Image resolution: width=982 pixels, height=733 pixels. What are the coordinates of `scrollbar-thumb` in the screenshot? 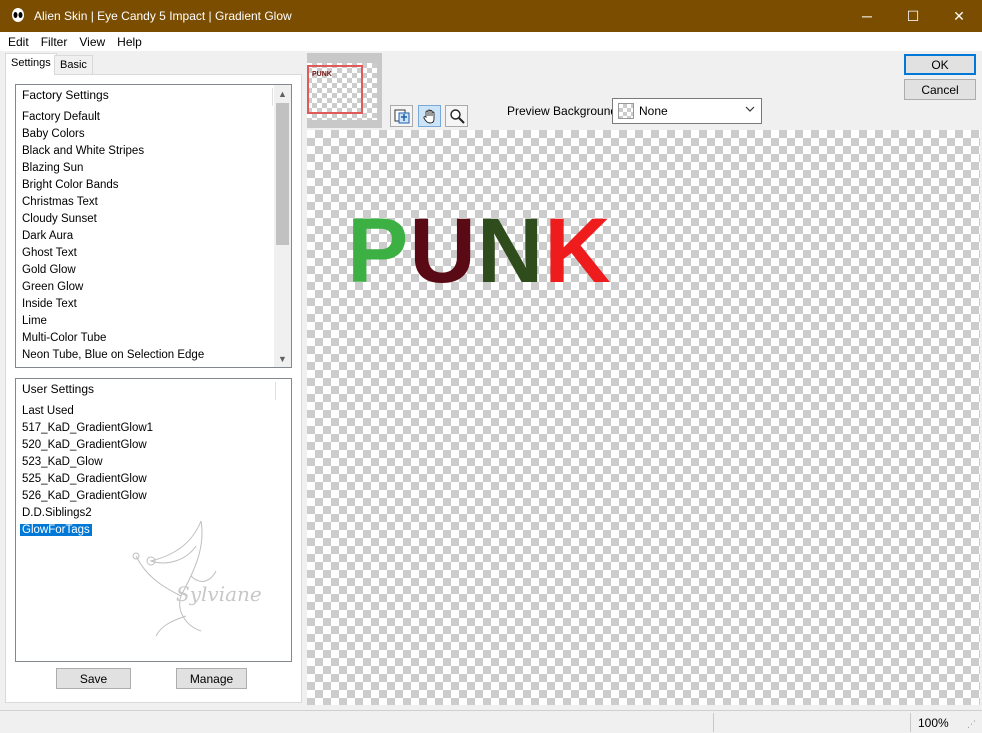 It's located at (282, 174).